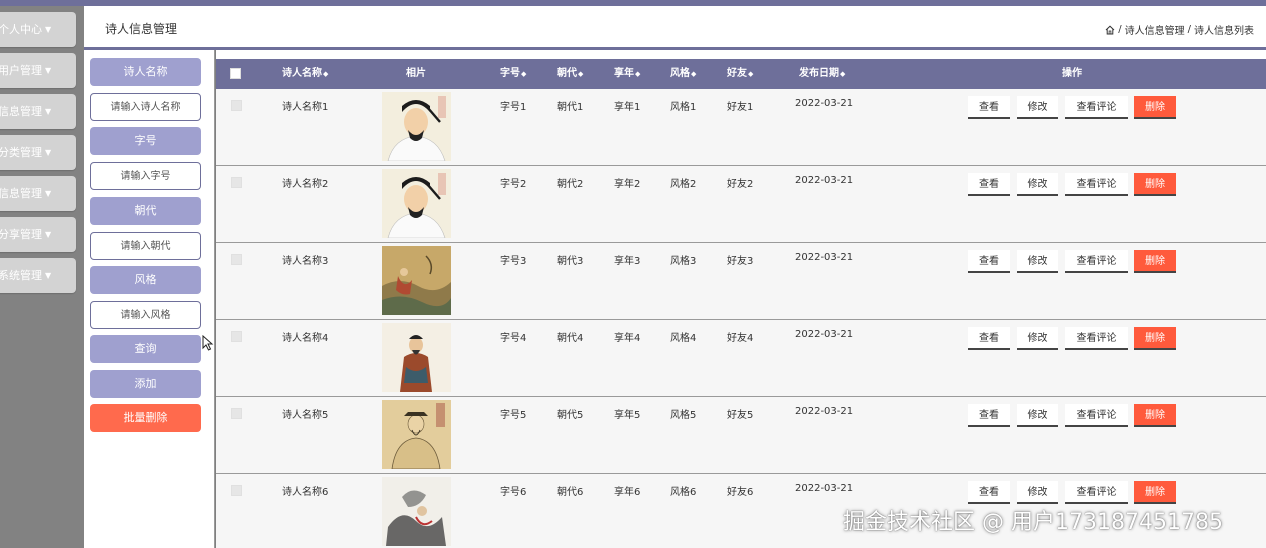 The width and height of the screenshot is (1266, 548). What do you see at coordinates (145, 107) in the screenshot?
I see `poet-name-input` at bounding box center [145, 107].